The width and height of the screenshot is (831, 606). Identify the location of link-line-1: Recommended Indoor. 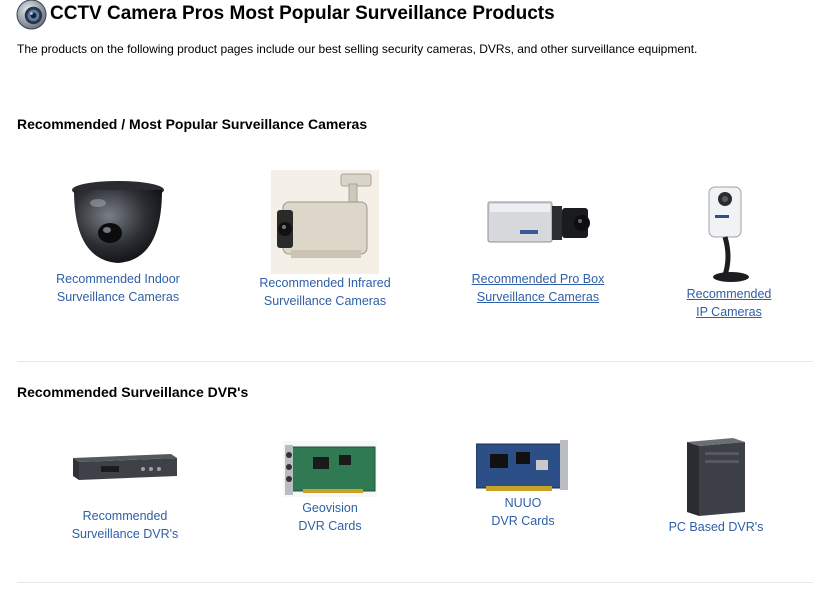
(118, 279).